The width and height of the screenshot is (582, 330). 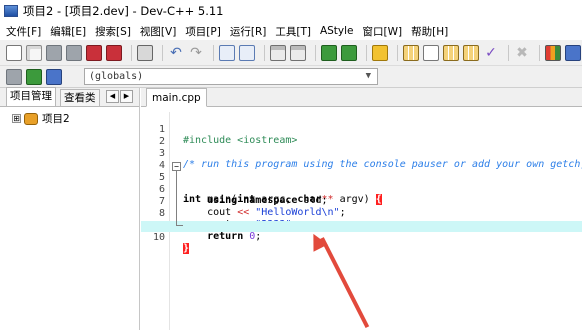 What do you see at coordinates (74, 52) in the screenshot?
I see `save-all-icon` at bounding box center [74, 52].